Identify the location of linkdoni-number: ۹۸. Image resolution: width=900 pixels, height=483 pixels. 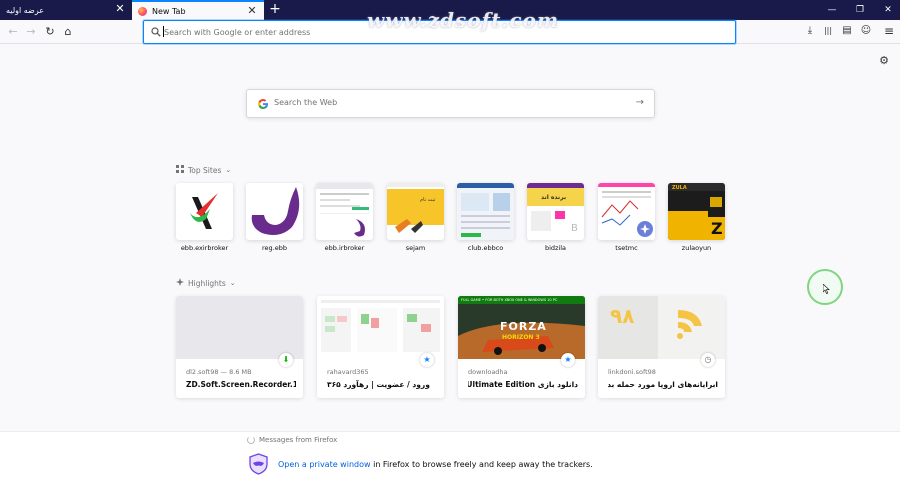
(622, 316).